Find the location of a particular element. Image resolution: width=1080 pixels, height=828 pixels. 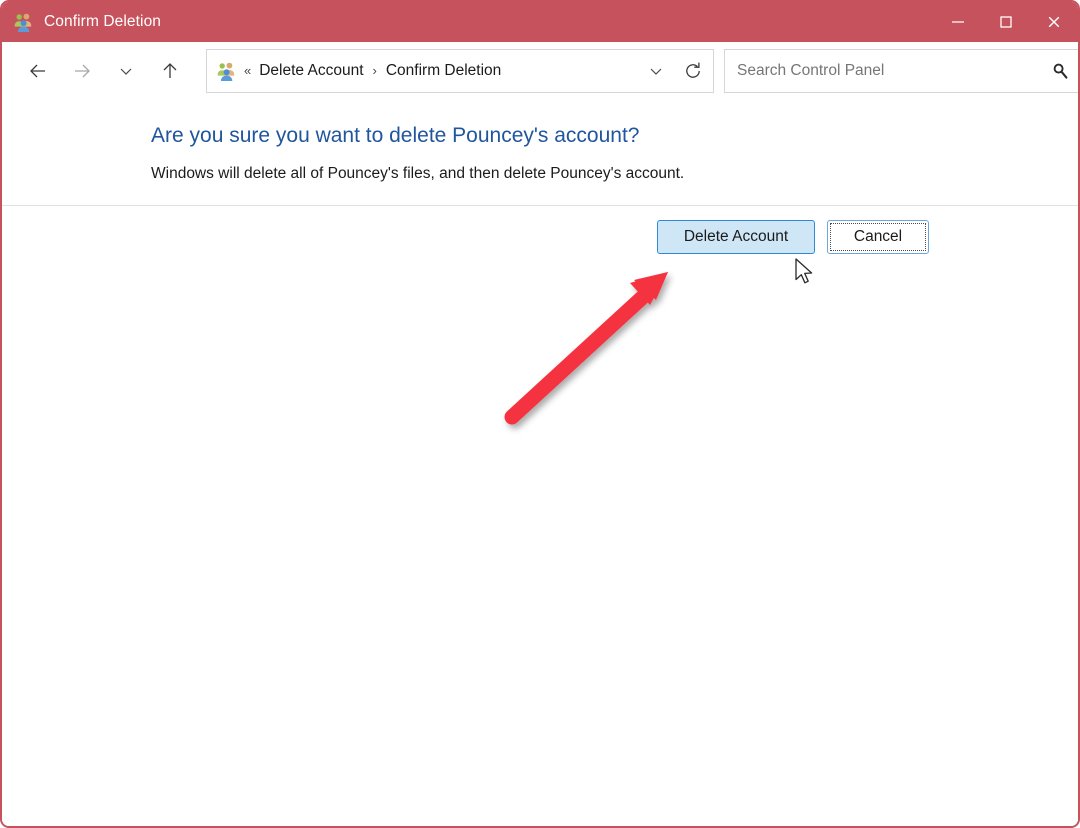

cancel-button-label: Cancel is located at coordinates (878, 236).